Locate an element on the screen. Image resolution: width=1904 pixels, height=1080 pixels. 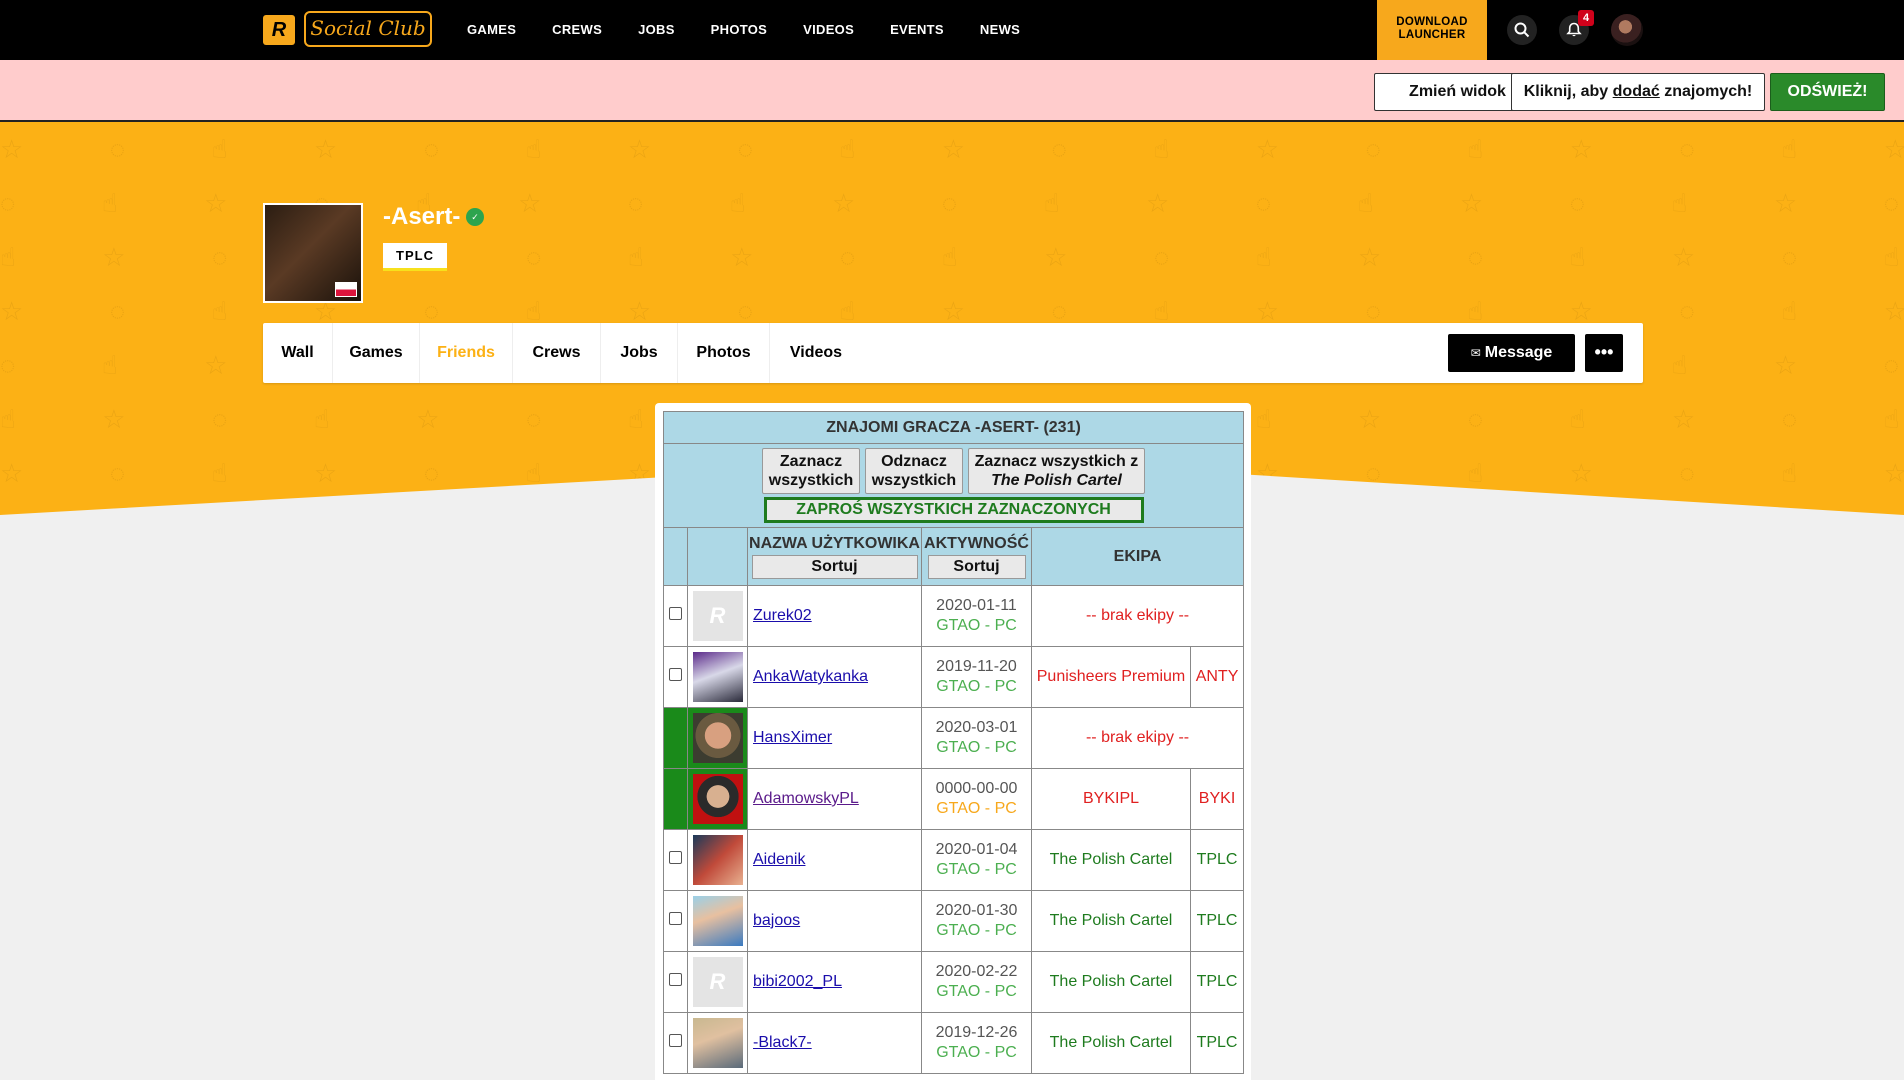
deselect-all-button: Odznacz wszystkich is located at coordinates (914, 471).